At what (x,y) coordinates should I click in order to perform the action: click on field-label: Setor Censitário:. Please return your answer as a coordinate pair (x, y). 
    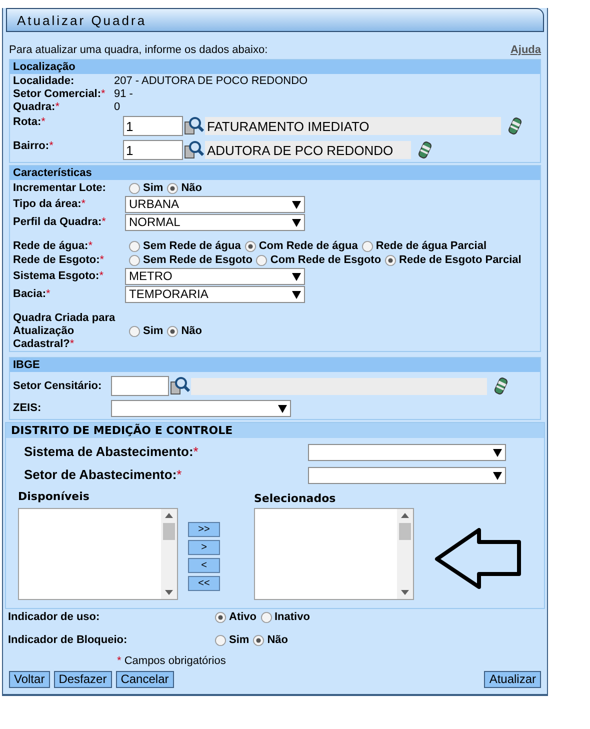
    Looking at the image, I should click on (57, 386).